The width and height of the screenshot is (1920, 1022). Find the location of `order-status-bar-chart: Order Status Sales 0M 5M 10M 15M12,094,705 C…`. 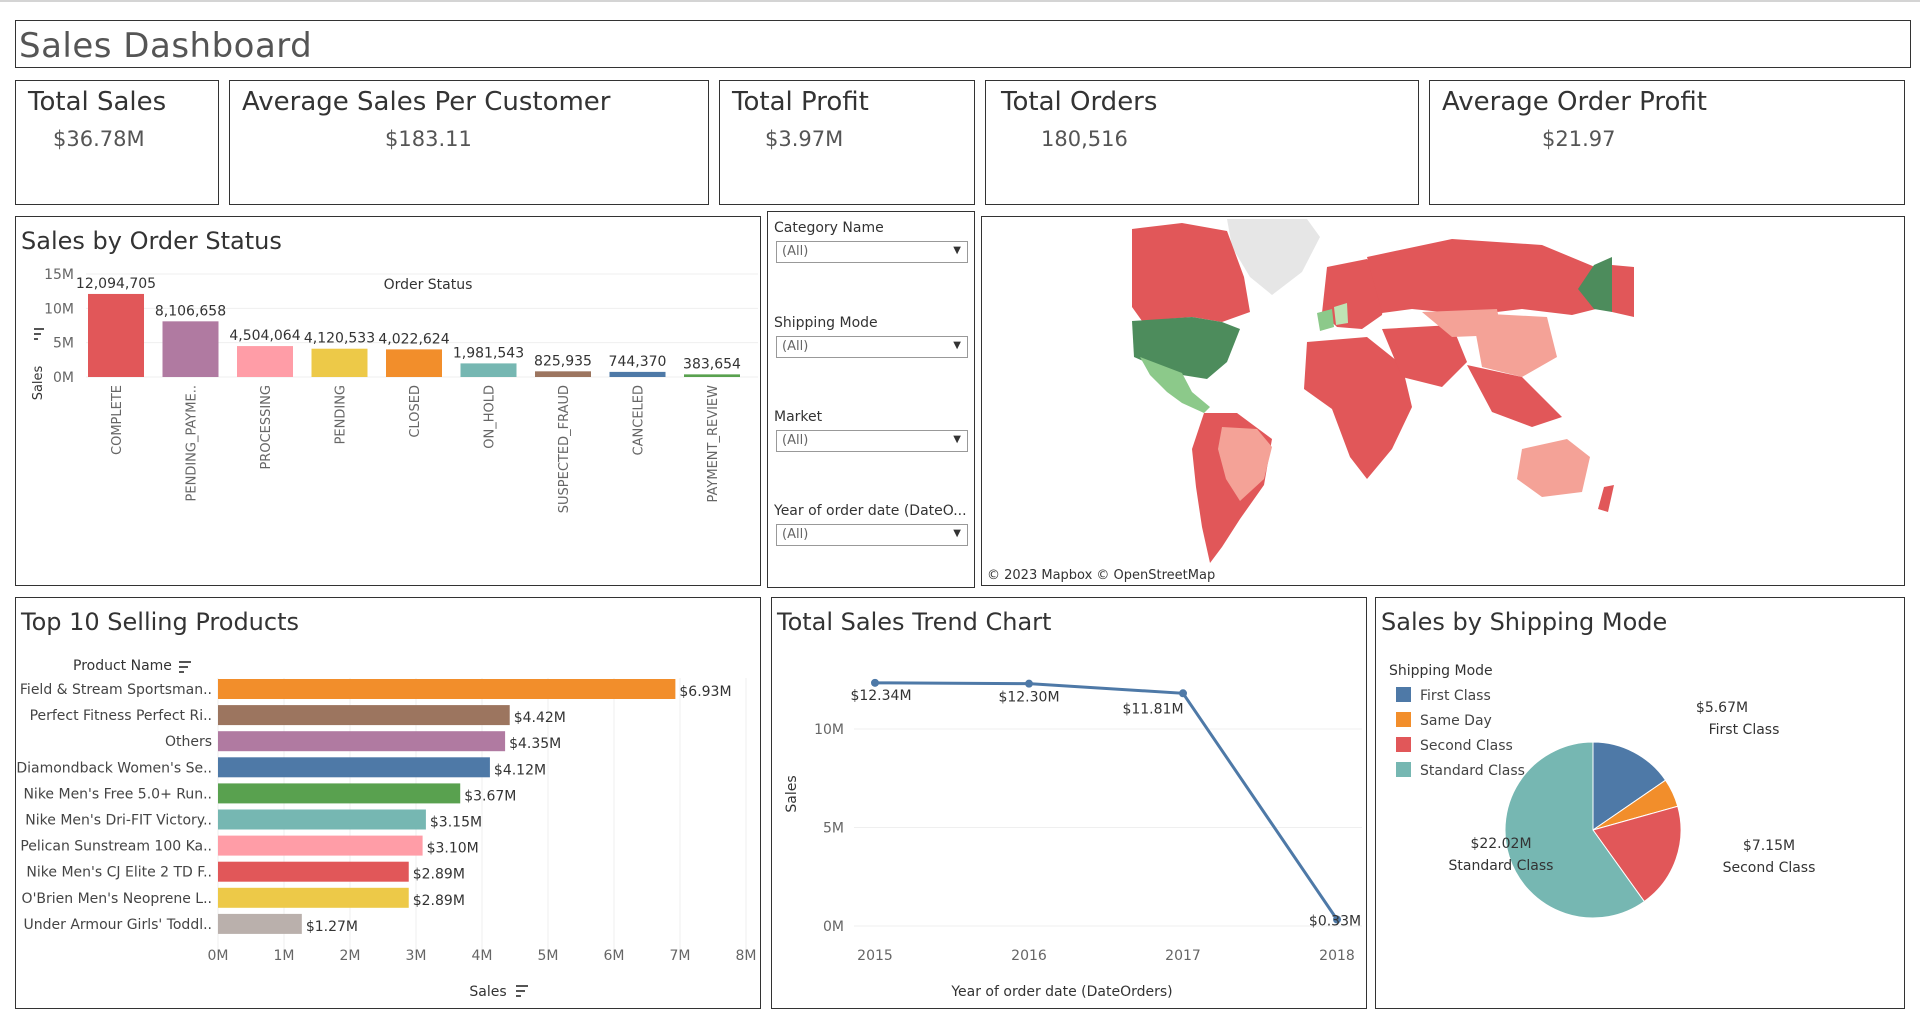

order-status-bar-chart: Order Status Sales 0M 5M 10M 15M12,094,705 C… is located at coordinates (394, 390).